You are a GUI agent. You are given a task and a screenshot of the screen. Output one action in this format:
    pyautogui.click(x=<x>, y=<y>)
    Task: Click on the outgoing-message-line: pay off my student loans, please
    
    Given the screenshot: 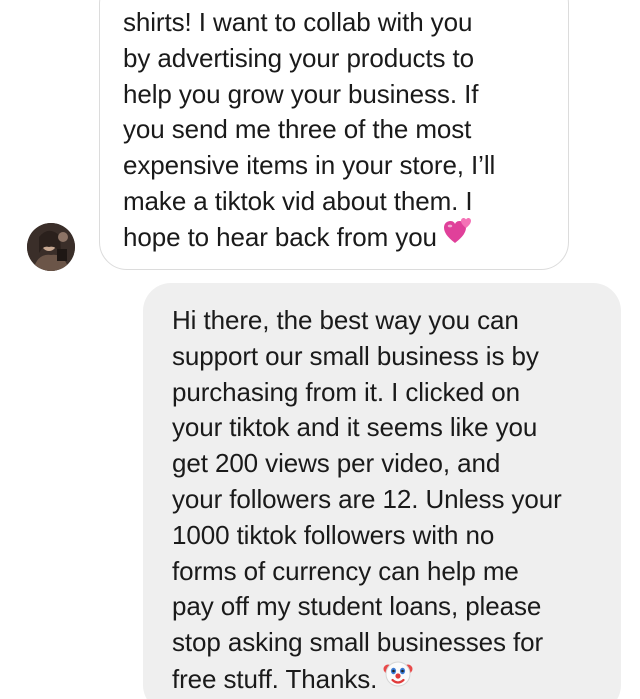 What is the action you would take?
    pyautogui.click(x=357, y=606)
    